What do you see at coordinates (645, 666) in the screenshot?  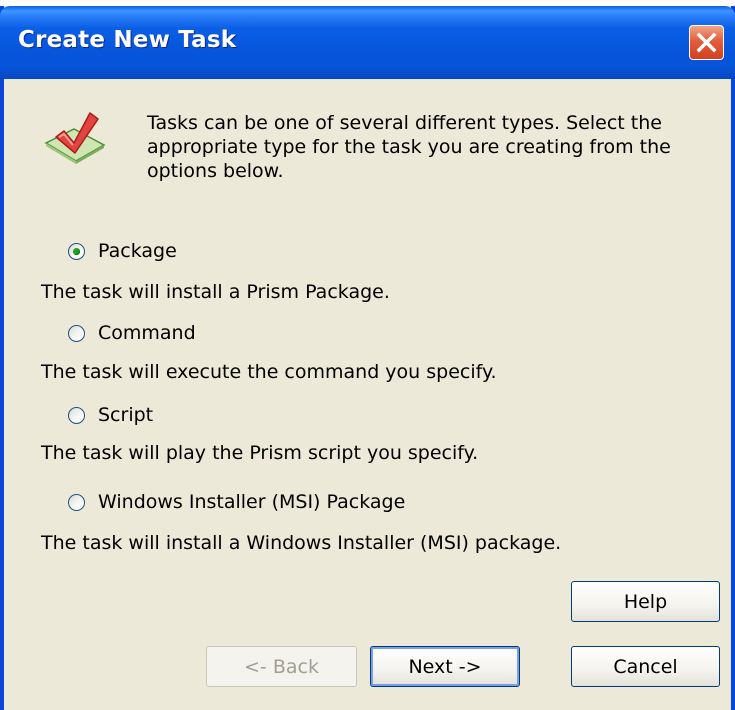 I see `cancel-button: Cancel` at bounding box center [645, 666].